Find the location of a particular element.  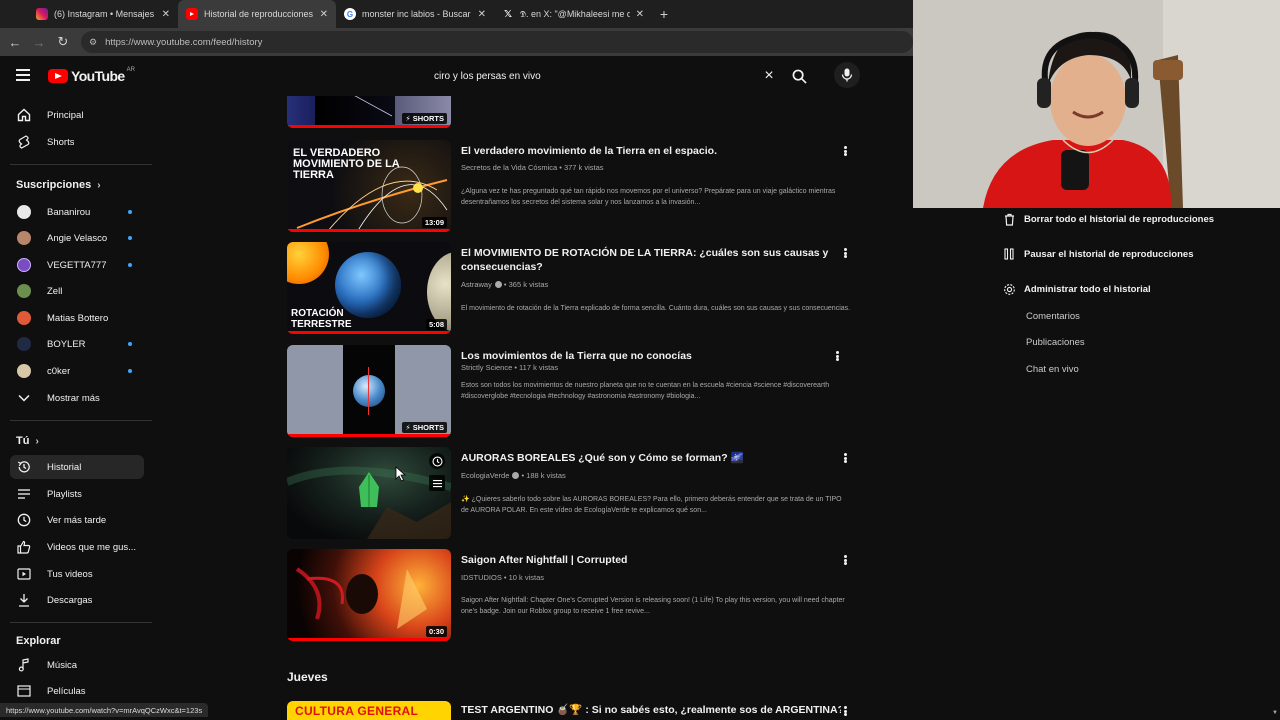

scroll-down-arrow-icon: ▼ is located at coordinates (1275, 713).